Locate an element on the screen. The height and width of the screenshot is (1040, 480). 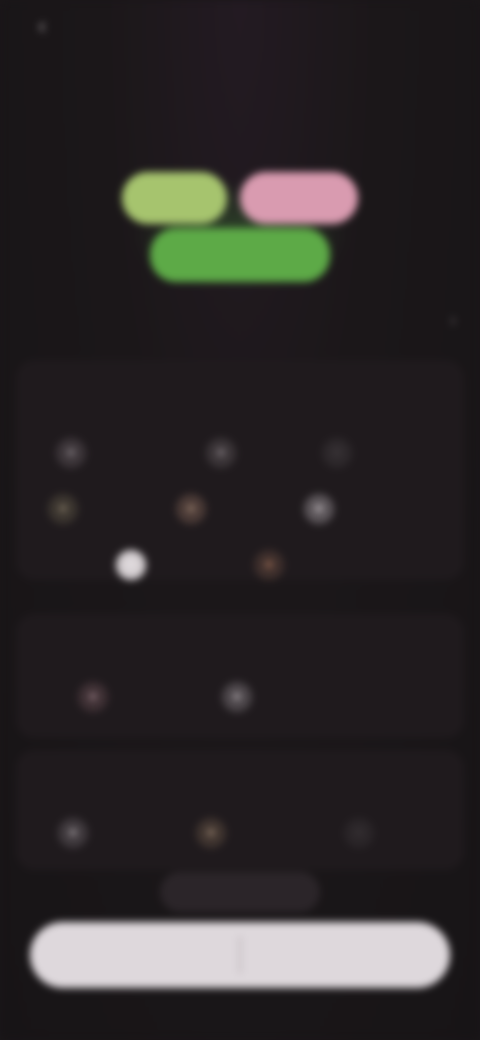
back-button: ‹ is located at coordinates (47, 25).